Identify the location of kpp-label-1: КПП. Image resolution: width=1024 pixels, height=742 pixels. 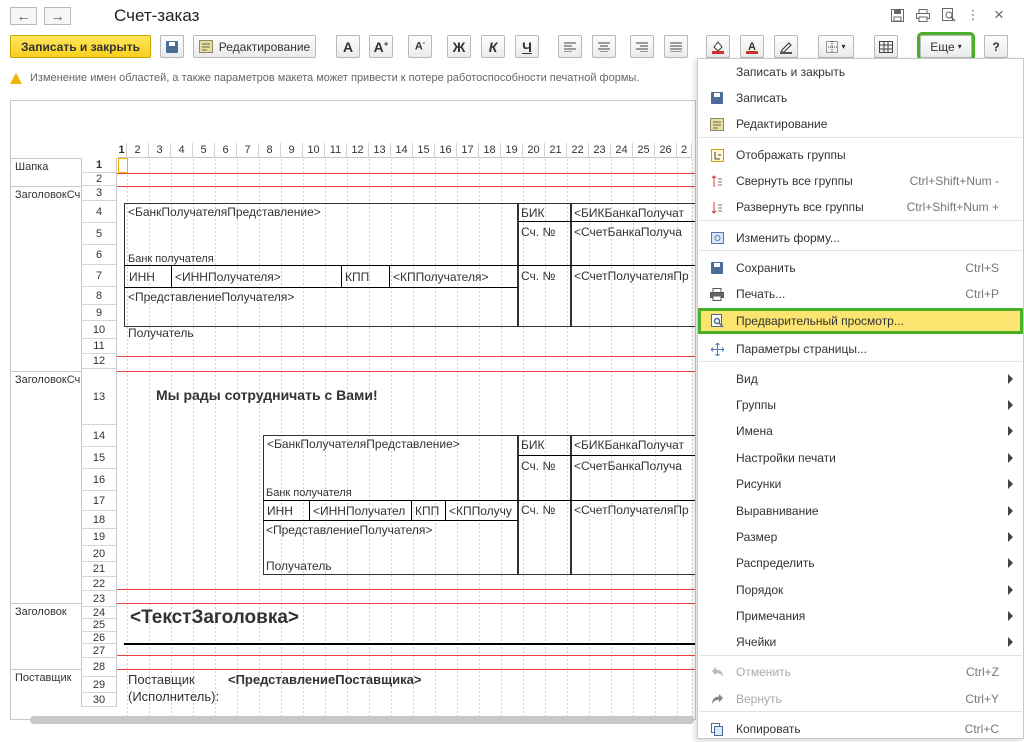
(357, 277).